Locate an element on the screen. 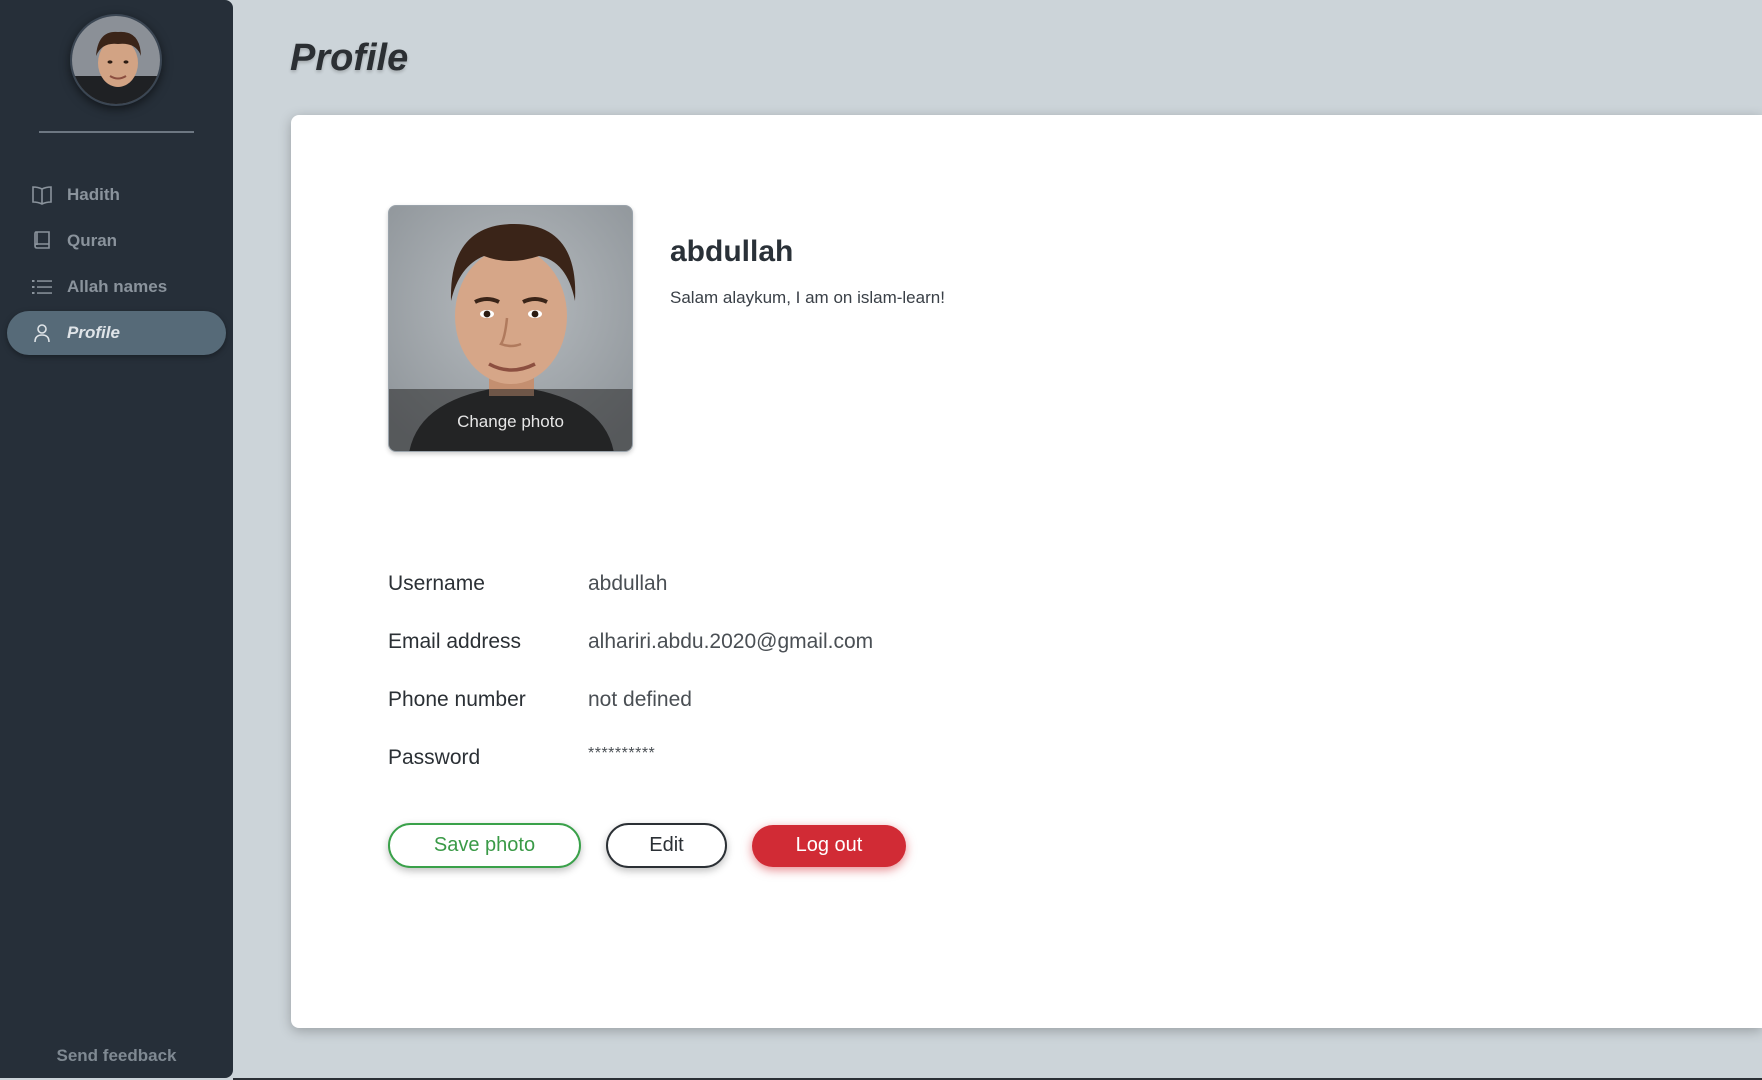  sidebar-item-label: Allah names is located at coordinates (117, 286).